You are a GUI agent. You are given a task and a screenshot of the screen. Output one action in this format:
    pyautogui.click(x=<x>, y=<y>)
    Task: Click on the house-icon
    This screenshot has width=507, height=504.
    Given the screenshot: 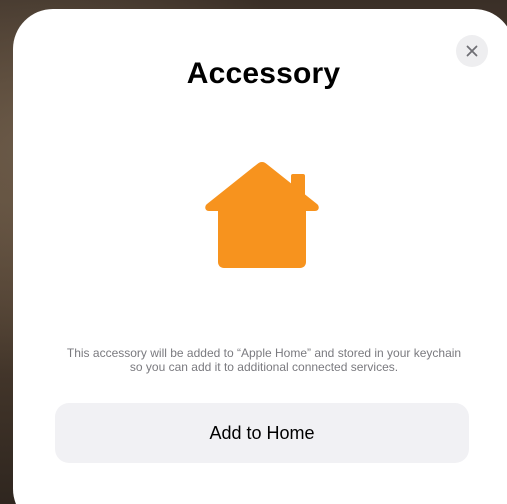 What is the action you would take?
    pyautogui.click(x=262, y=215)
    